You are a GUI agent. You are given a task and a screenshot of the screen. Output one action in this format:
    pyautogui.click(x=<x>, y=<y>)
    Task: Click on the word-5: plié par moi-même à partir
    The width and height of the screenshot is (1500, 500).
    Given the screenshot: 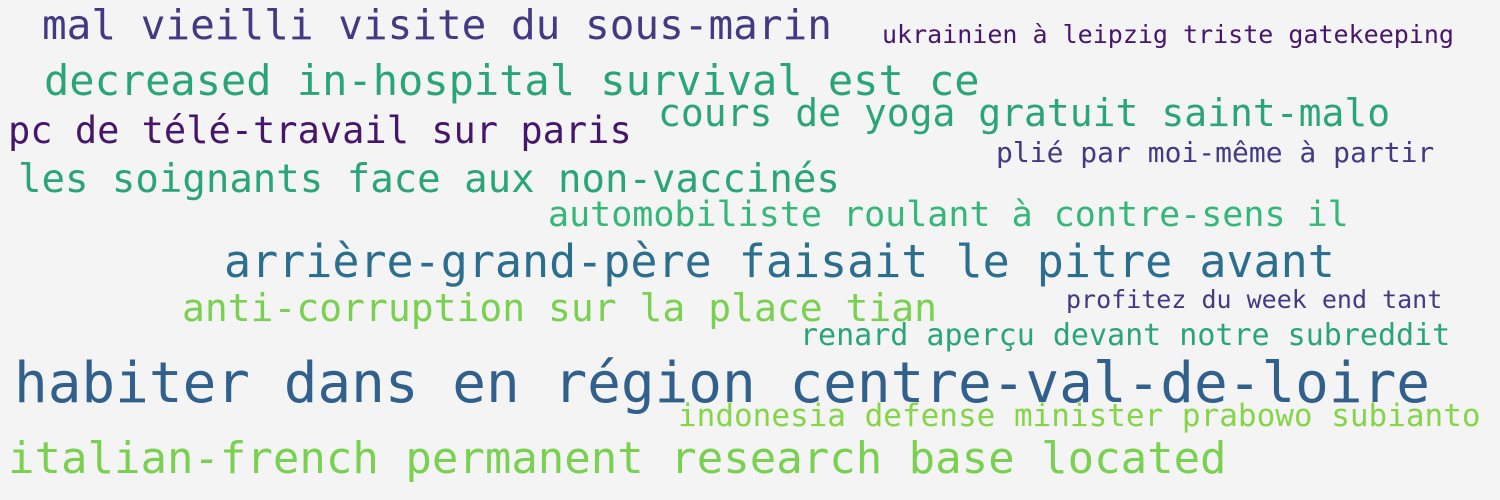 What is the action you would take?
    pyautogui.click(x=1215, y=152)
    